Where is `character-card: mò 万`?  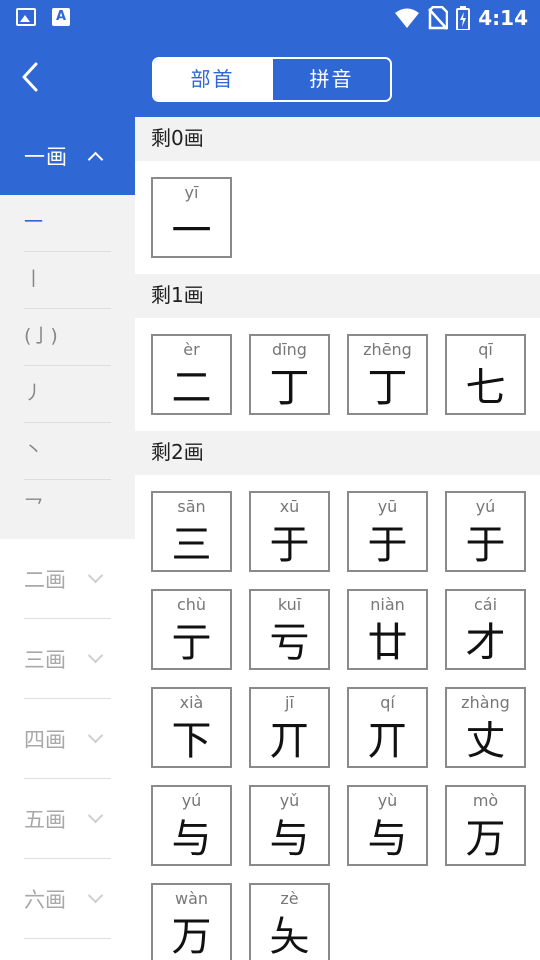 character-card: mò 万 is located at coordinates (485, 825).